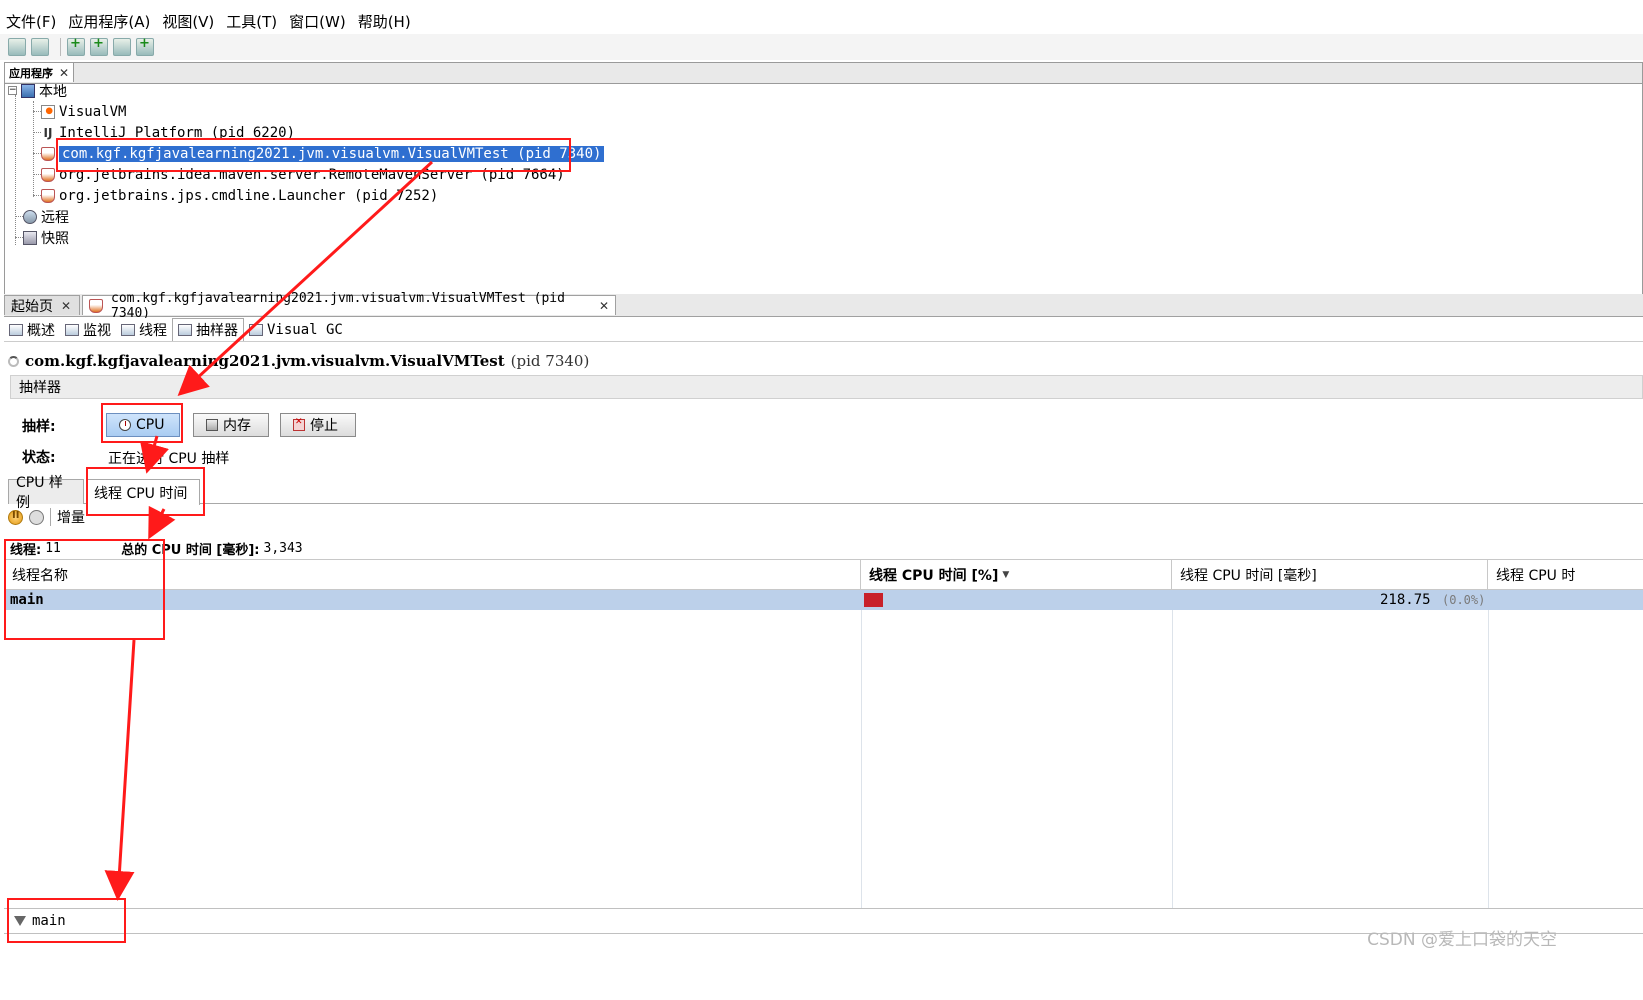 This screenshot has height=1000, width=1643. I want to click on tree-node-remote-label: 远程, so click(55, 217).